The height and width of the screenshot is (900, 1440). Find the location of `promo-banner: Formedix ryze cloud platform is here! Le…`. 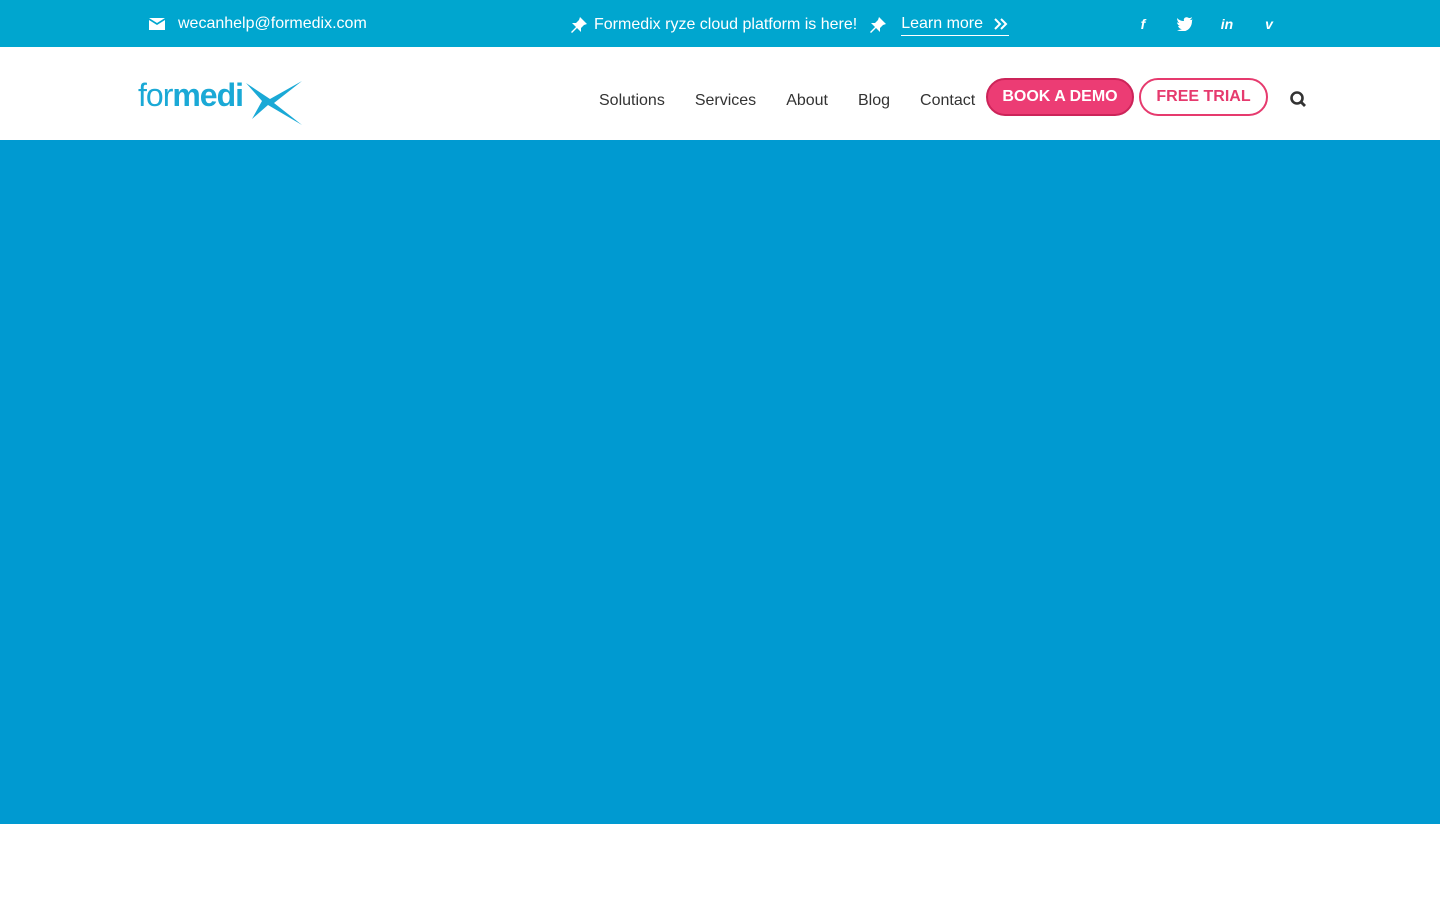

promo-banner: Formedix ryze cloud platform is here! Le… is located at coordinates (790, 25).